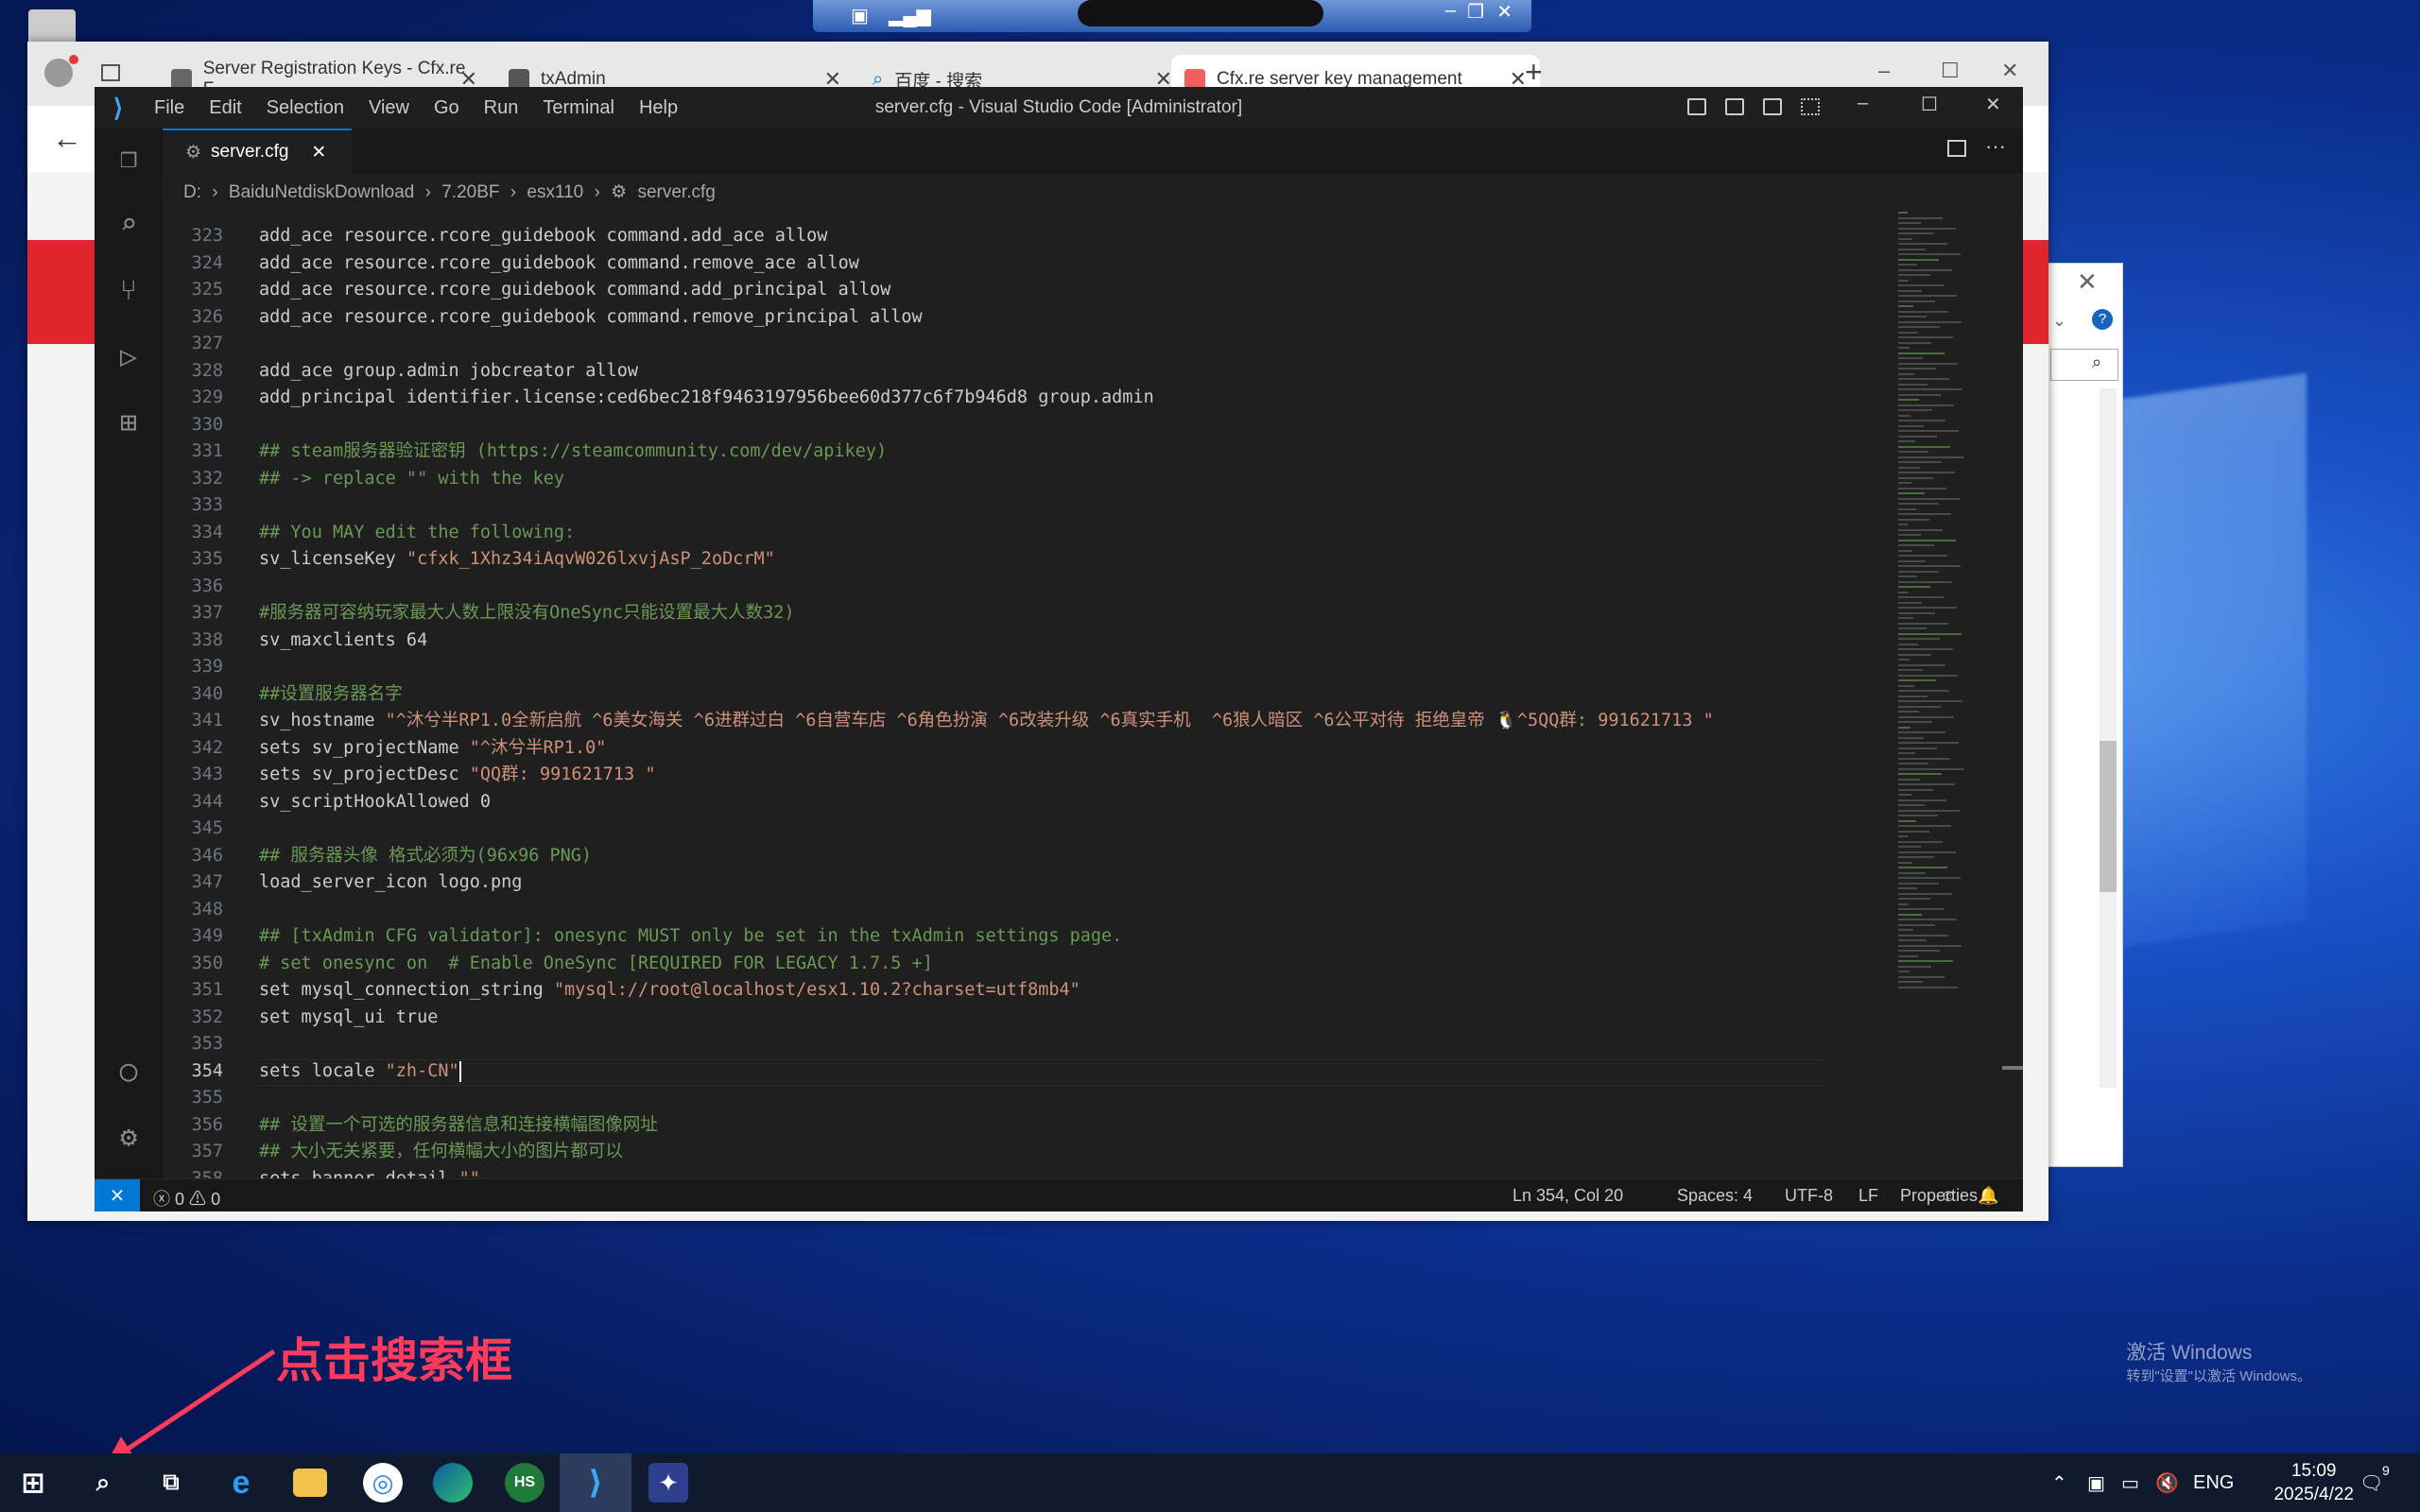  Describe the element at coordinates (501, 108) in the screenshot. I see `menu-run: Run` at that location.